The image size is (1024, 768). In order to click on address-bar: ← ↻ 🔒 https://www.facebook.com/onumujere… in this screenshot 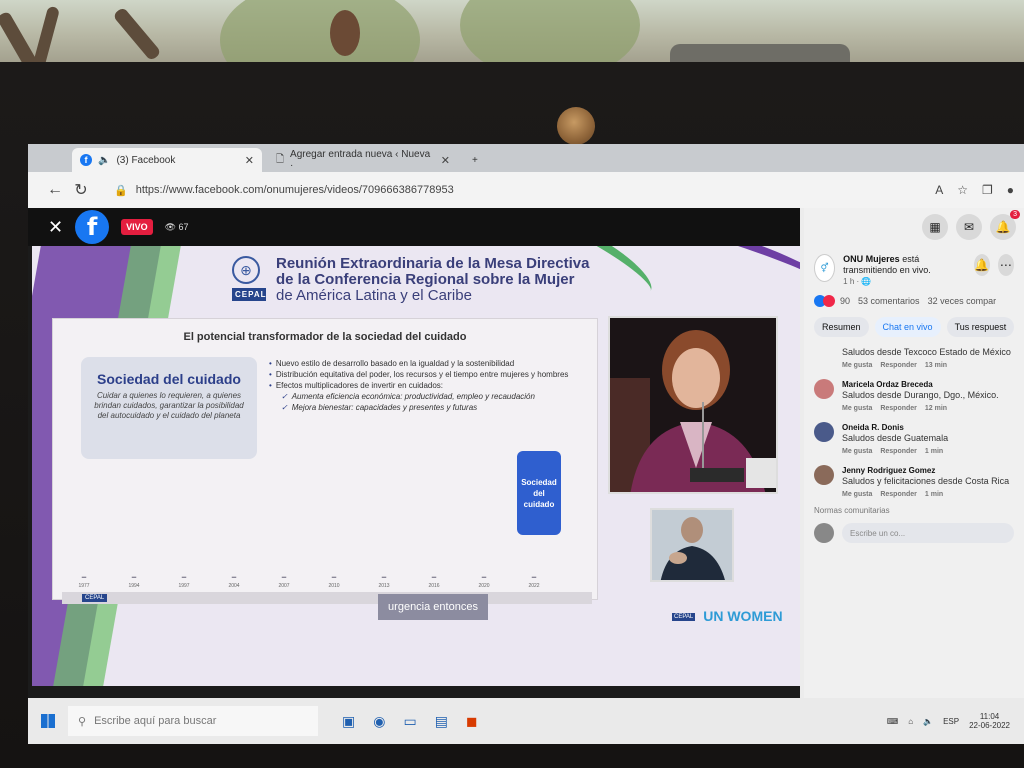, I will do `click(526, 190)`.